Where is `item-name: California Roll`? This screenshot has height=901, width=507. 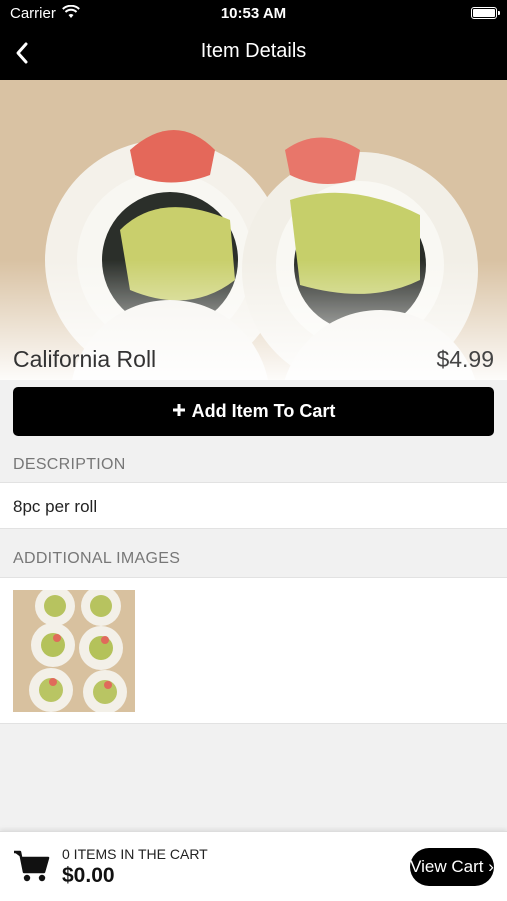
item-name: California Roll is located at coordinates (85, 359).